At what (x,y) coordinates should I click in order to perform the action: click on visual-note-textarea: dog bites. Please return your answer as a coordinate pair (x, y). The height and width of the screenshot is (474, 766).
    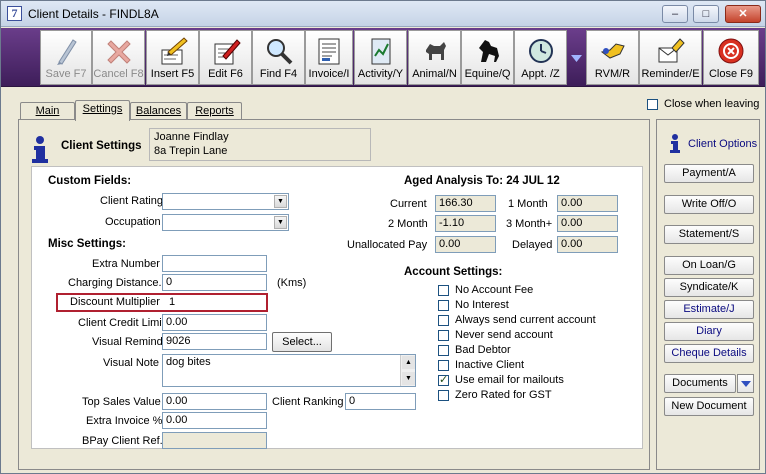
    Looking at the image, I should click on (289, 370).